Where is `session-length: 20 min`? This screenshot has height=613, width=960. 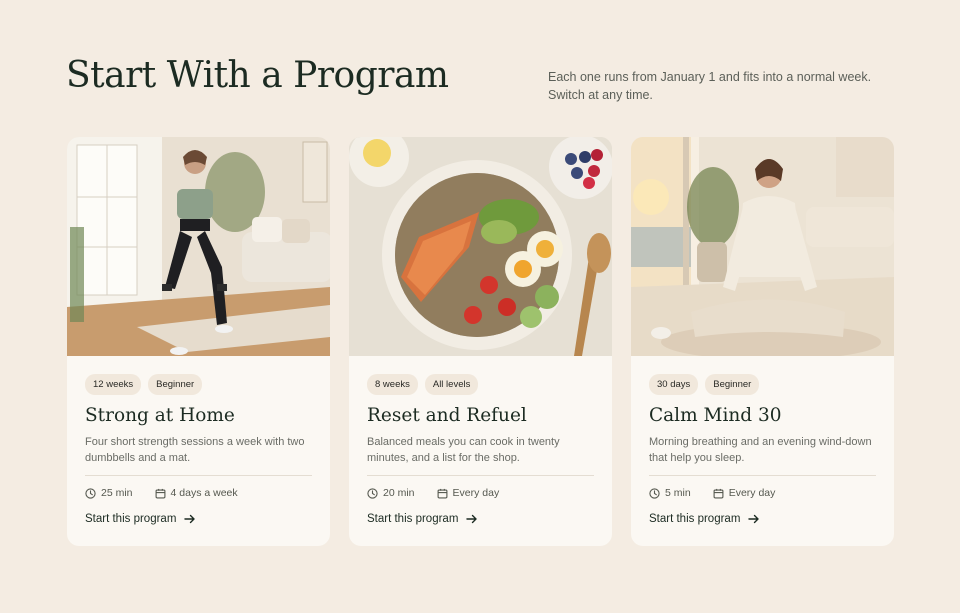
session-length: 20 min is located at coordinates (399, 493).